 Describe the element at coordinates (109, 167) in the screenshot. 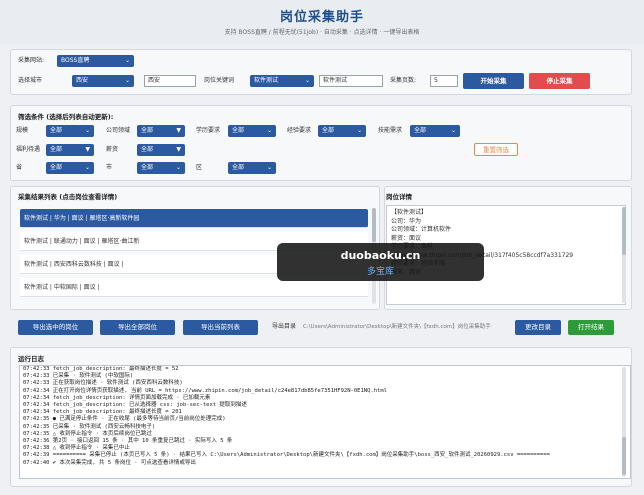

I see `filter-label: 市` at that location.